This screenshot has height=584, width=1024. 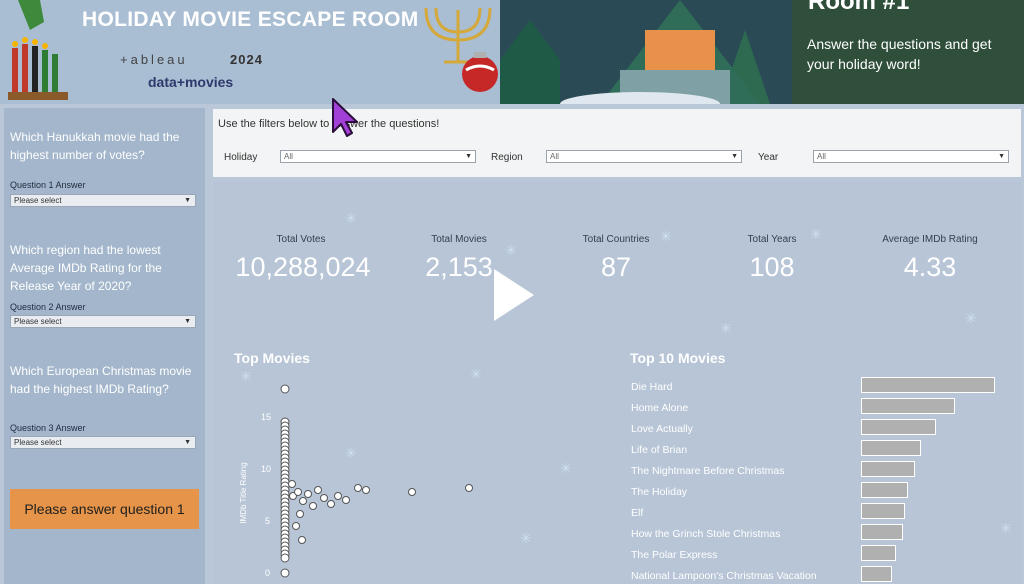 What do you see at coordinates (345, 117) in the screenshot?
I see `mouse-cursor-icon` at bounding box center [345, 117].